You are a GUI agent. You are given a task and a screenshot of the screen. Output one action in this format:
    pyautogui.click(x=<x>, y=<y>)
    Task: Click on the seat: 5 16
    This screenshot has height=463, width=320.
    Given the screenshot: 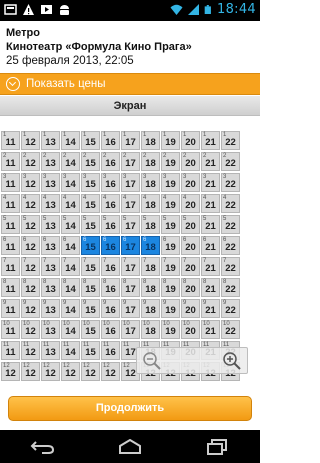 What is the action you would take?
    pyautogui.click(x=110, y=224)
    